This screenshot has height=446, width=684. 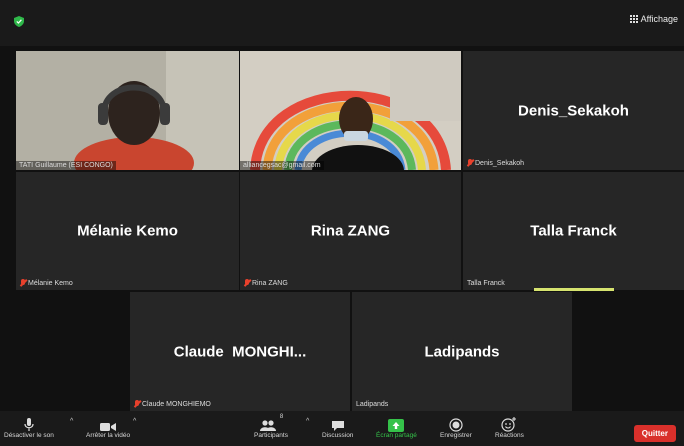 What do you see at coordinates (574, 289) in the screenshot?
I see `active-speaker-indicator` at bounding box center [574, 289].